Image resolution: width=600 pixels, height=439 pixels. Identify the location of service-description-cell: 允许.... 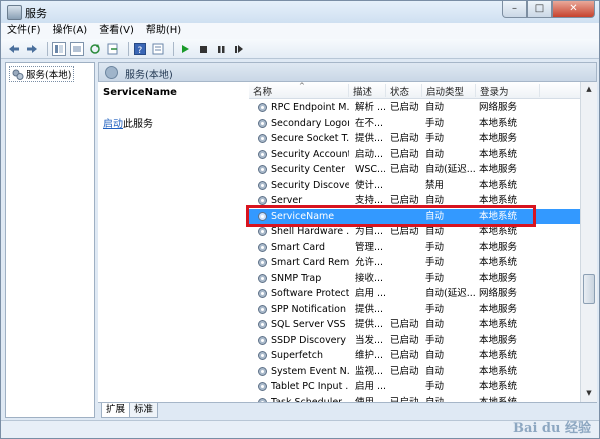
(369, 262).